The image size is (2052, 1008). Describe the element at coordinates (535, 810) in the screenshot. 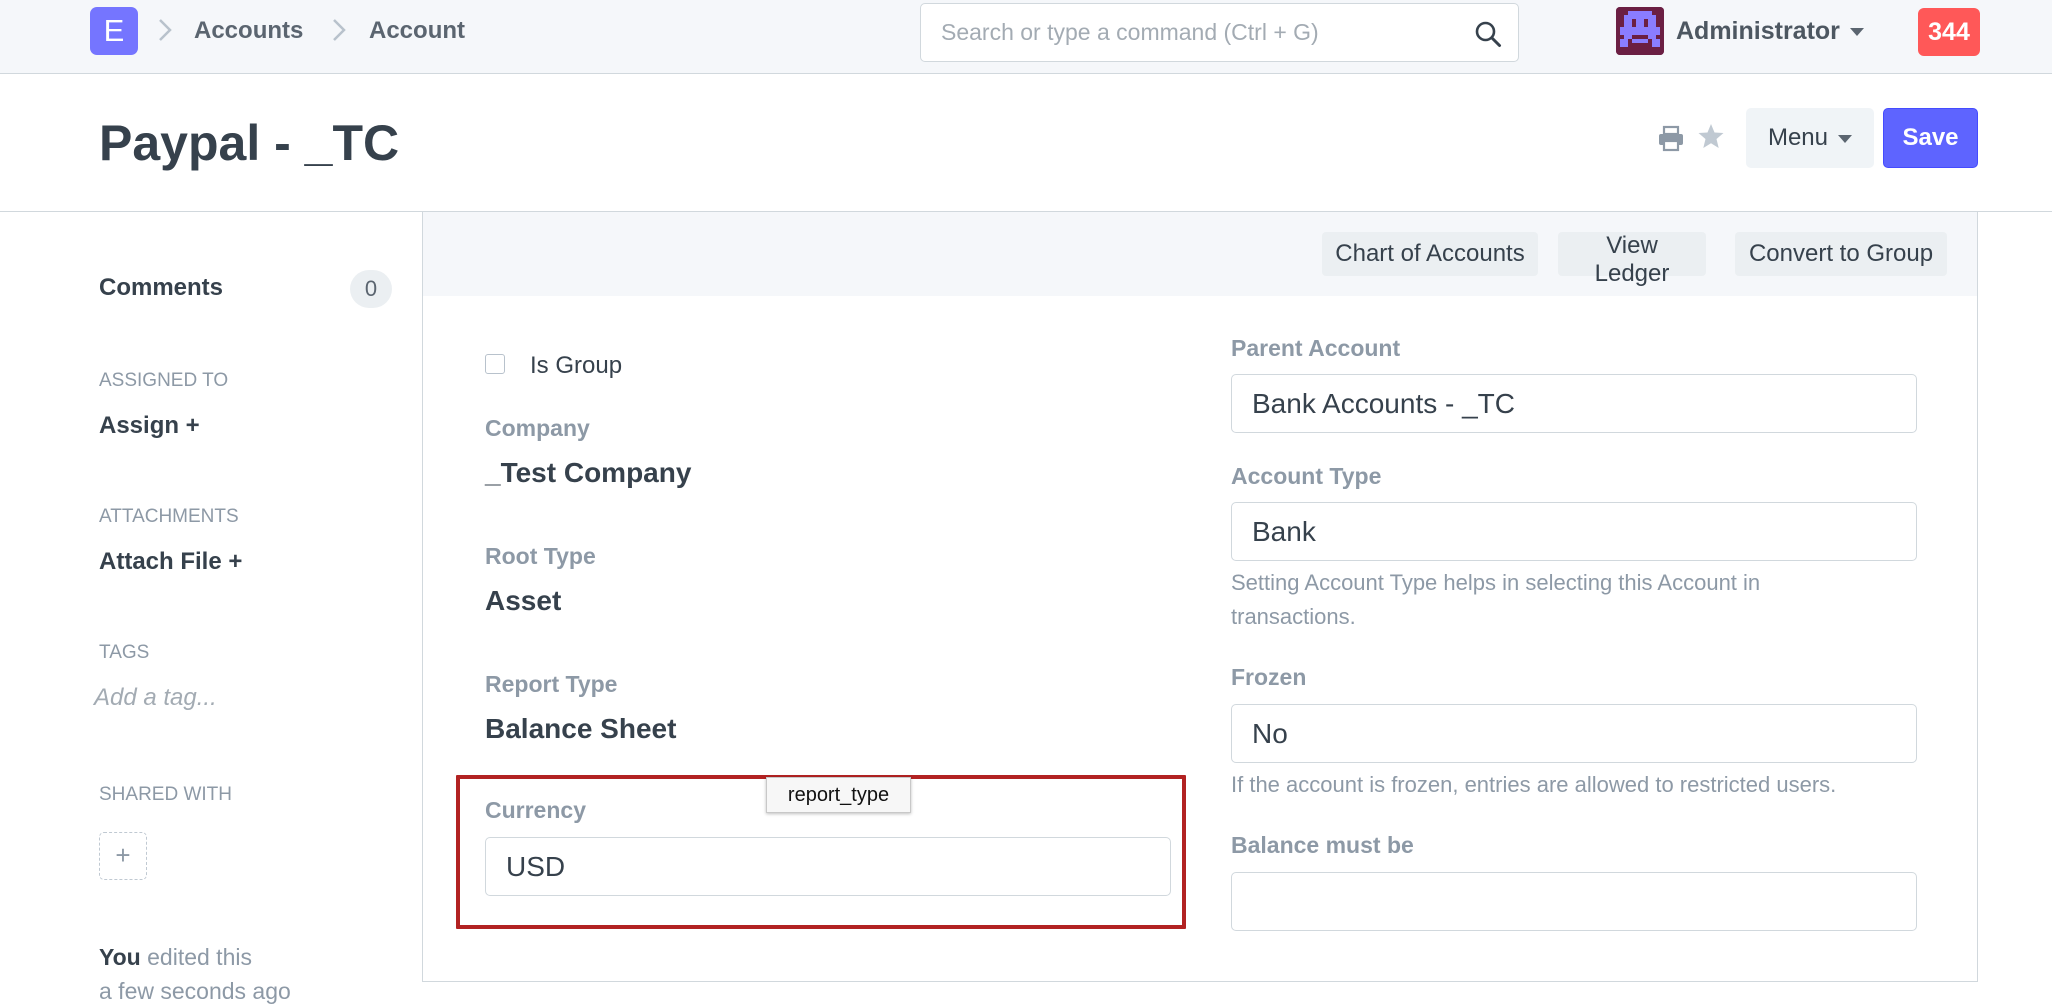

I see `currency-label: Currency` at that location.